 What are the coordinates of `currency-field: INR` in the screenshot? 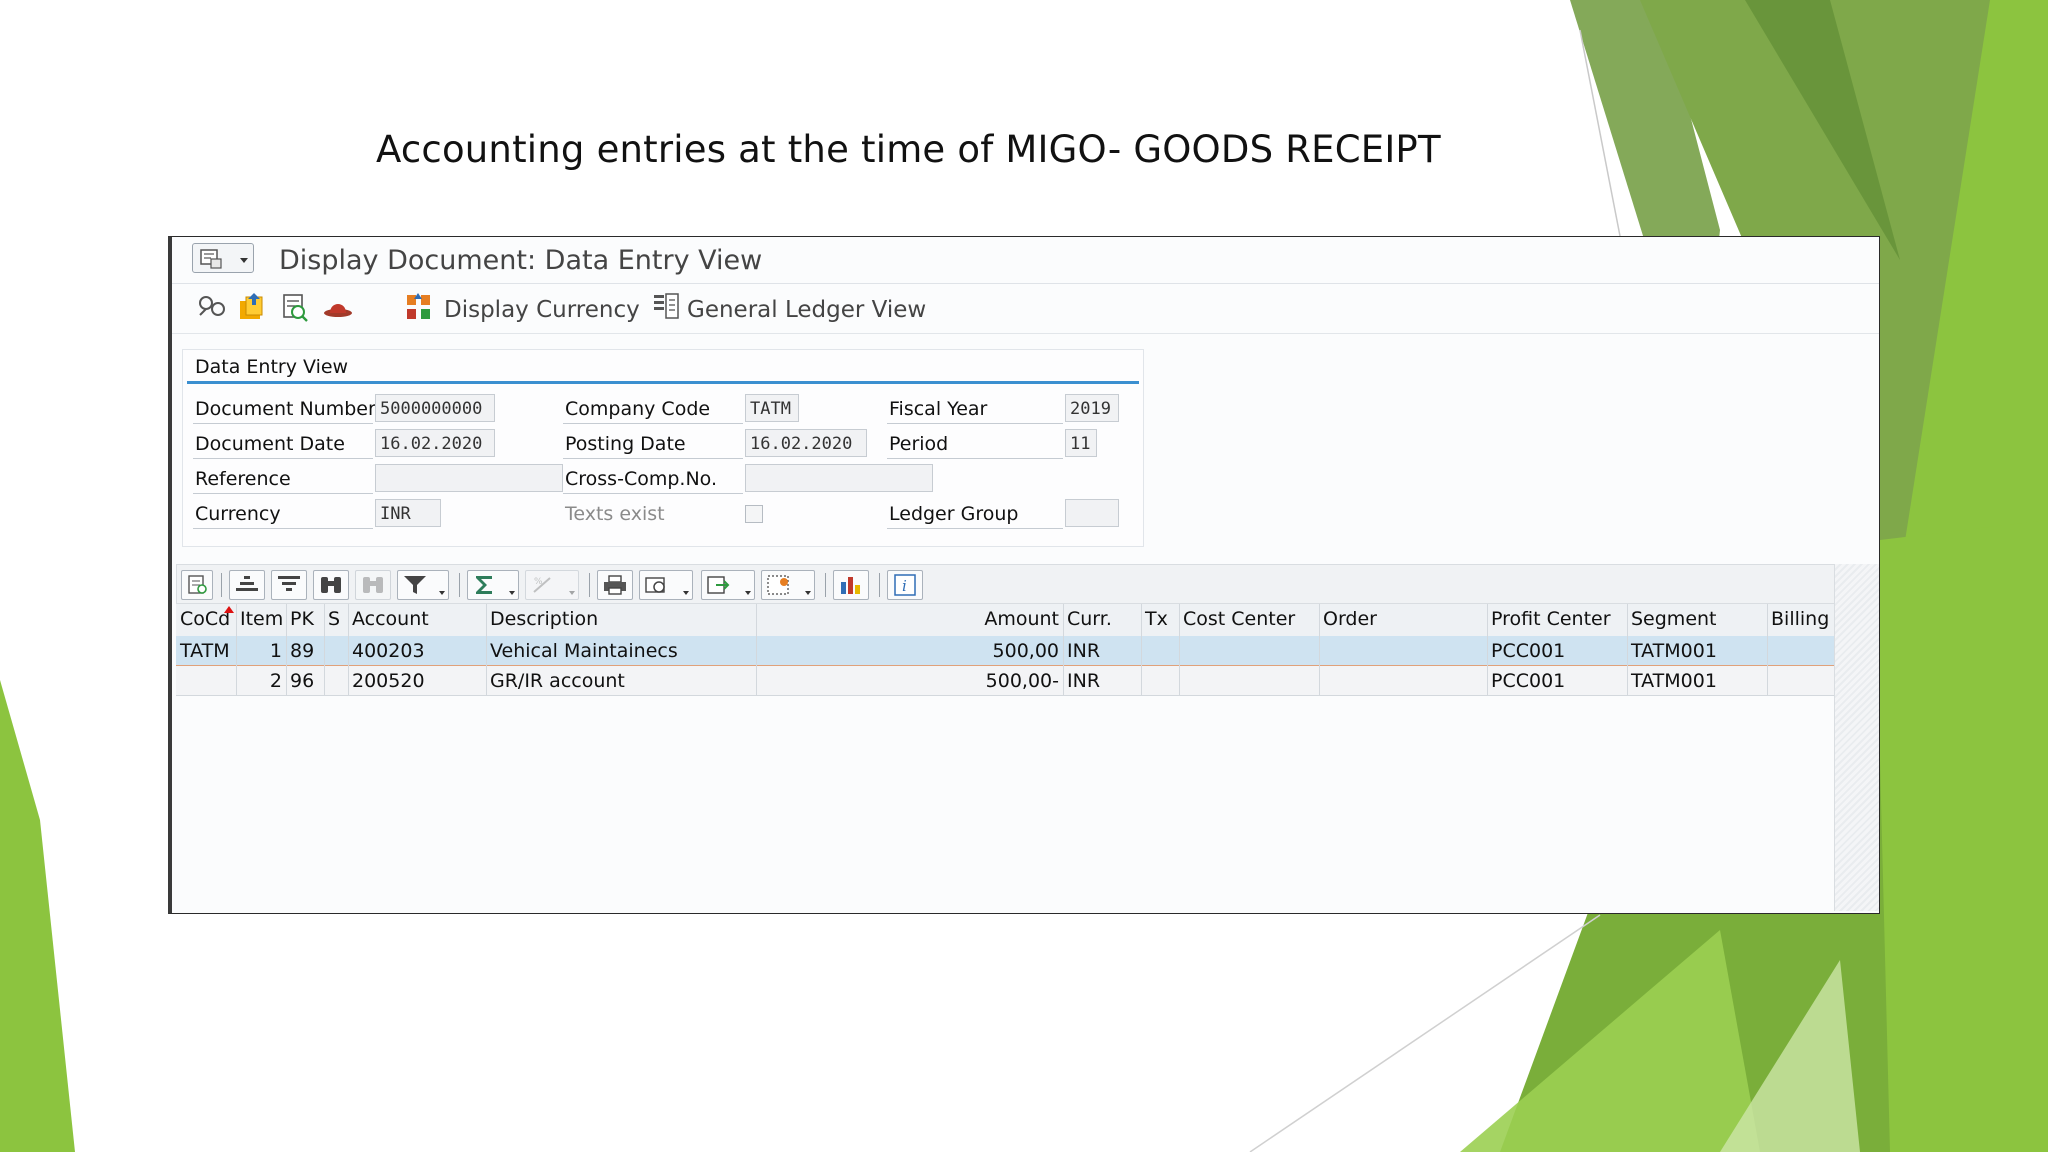 It's located at (408, 513).